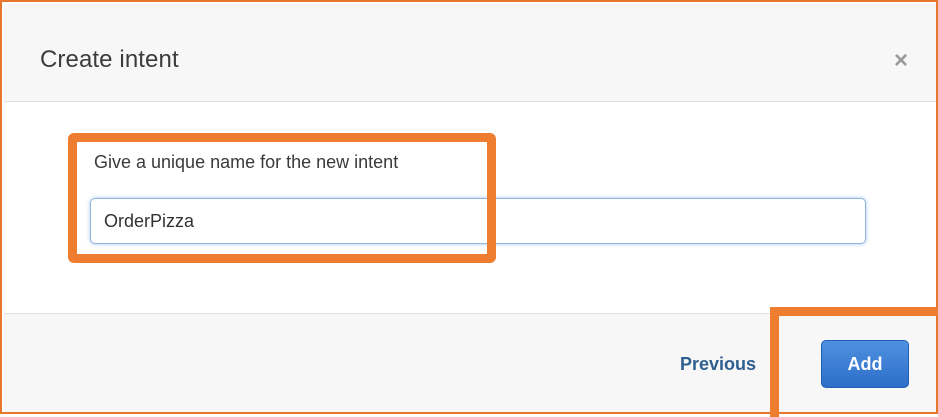  What do you see at coordinates (246, 162) in the screenshot?
I see `intent-name-label: Give a unique name for the new intent` at bounding box center [246, 162].